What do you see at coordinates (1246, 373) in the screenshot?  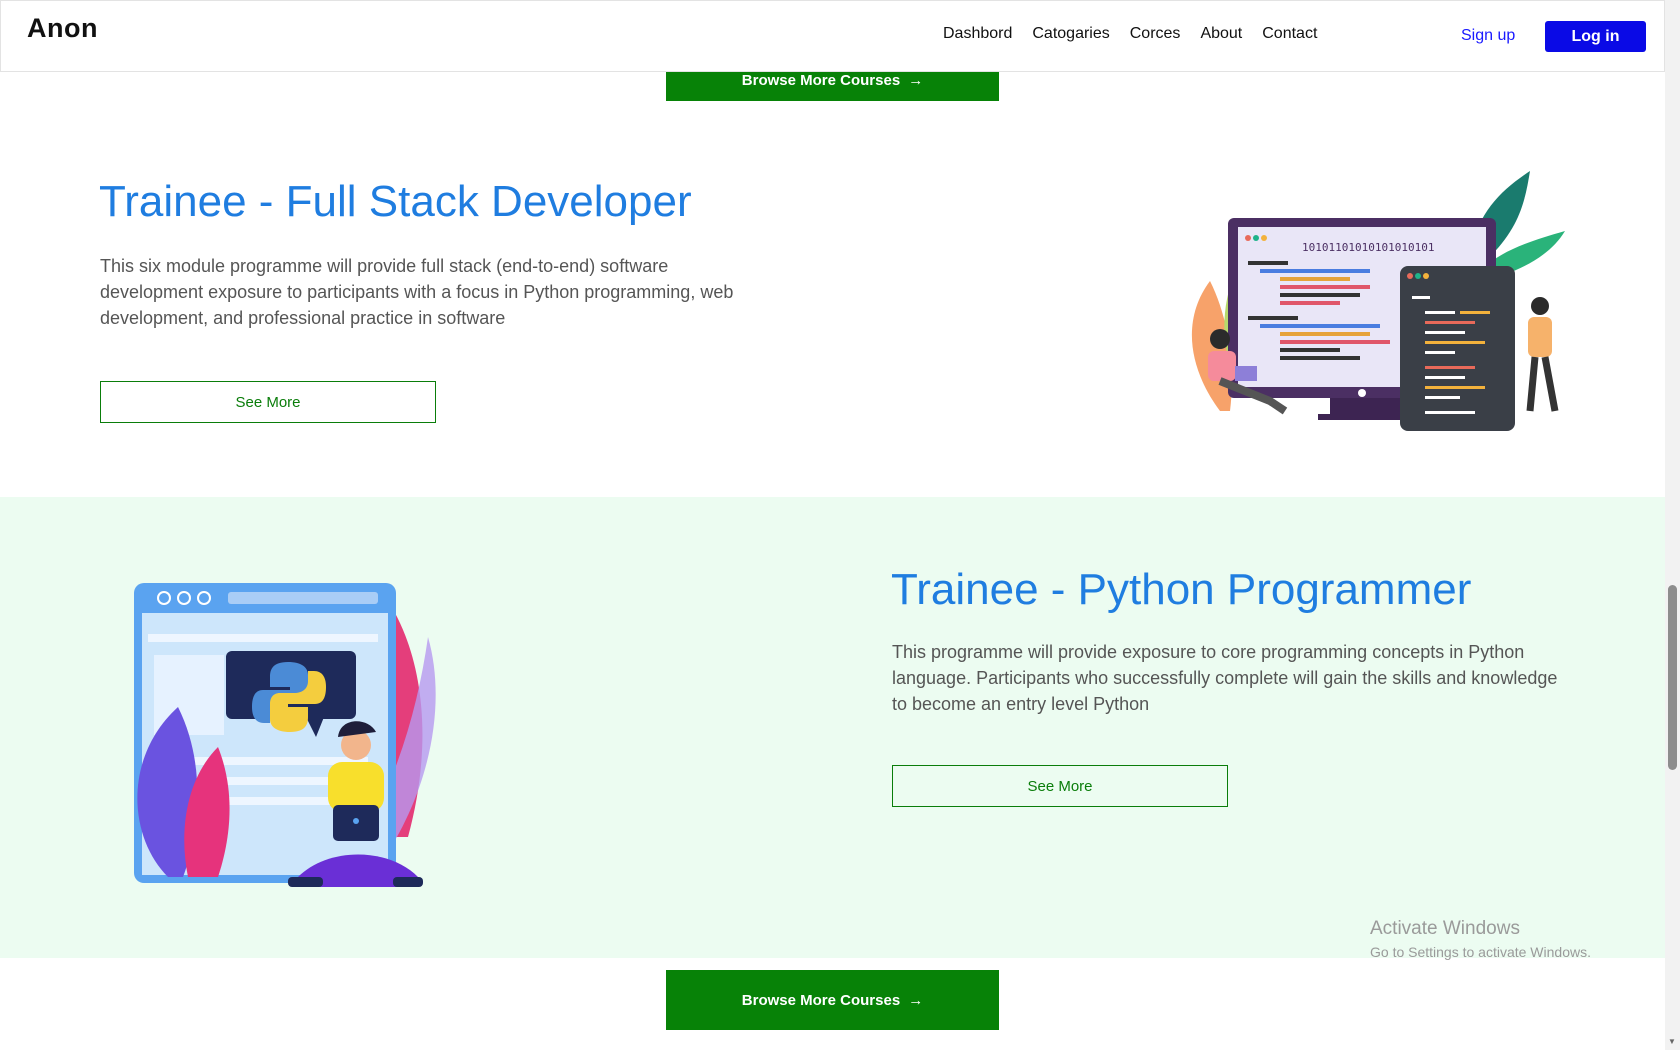 I see `laptop-icon` at bounding box center [1246, 373].